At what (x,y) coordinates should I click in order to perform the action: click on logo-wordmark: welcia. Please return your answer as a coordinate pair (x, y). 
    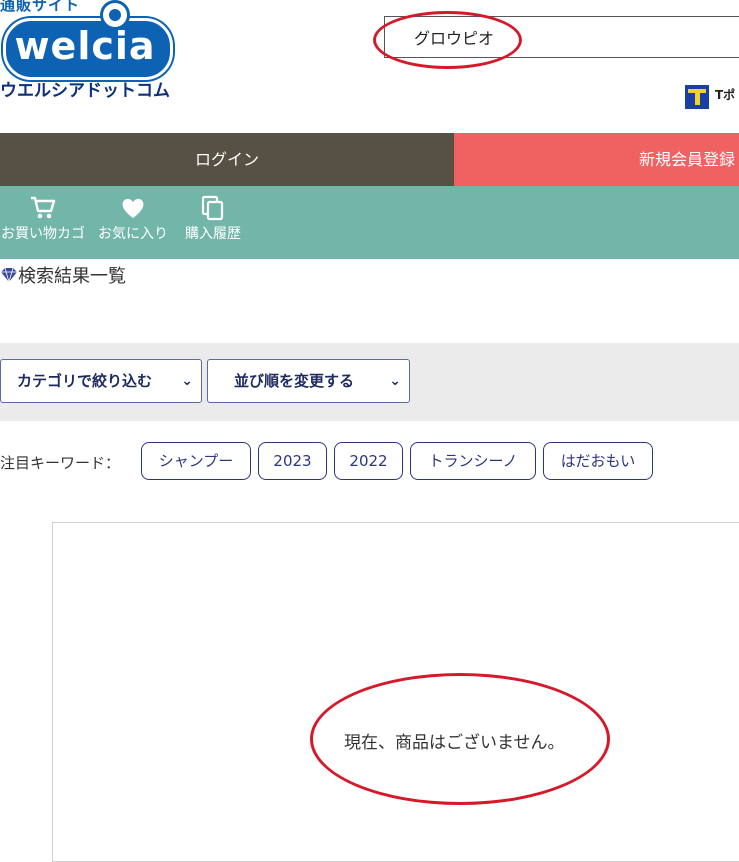
    Looking at the image, I should click on (85, 46).